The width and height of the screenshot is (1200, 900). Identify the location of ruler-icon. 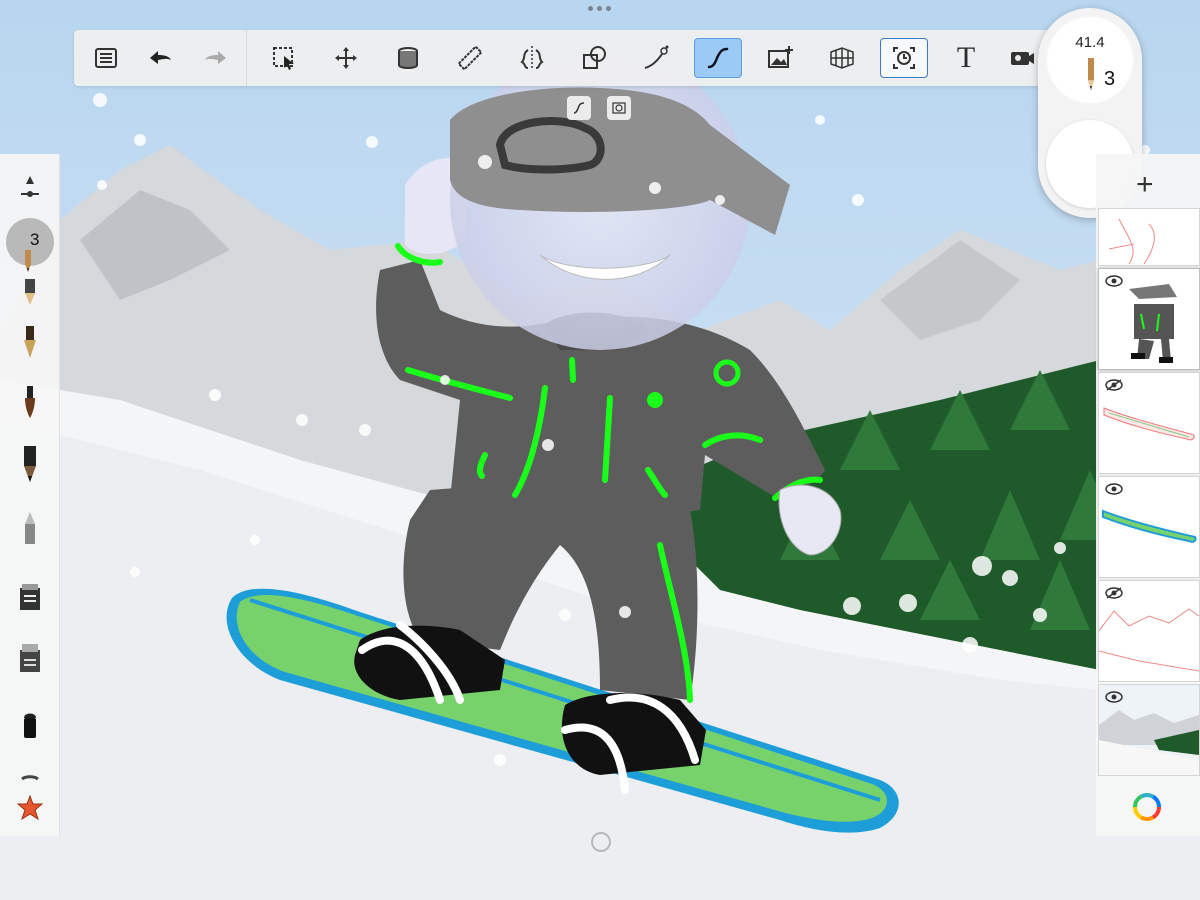
(470, 58).